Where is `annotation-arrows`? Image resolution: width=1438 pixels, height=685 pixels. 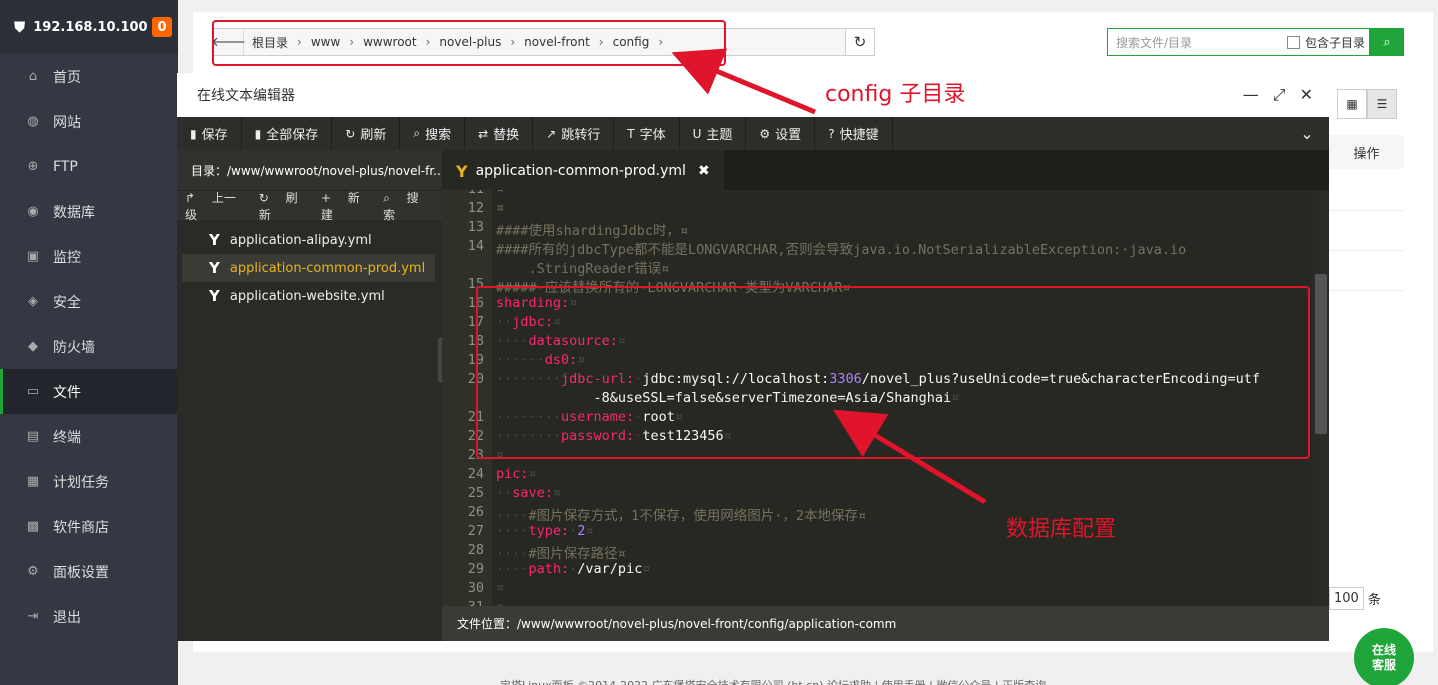
annotation-arrows is located at coordinates (829, 276).